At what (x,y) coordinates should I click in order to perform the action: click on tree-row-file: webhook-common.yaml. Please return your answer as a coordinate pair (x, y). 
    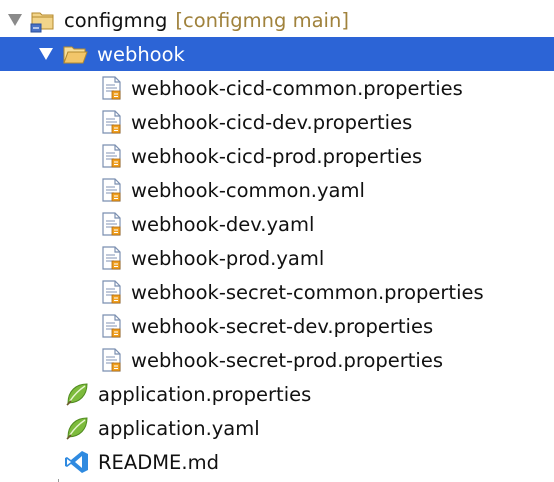
    Looking at the image, I should click on (277, 190).